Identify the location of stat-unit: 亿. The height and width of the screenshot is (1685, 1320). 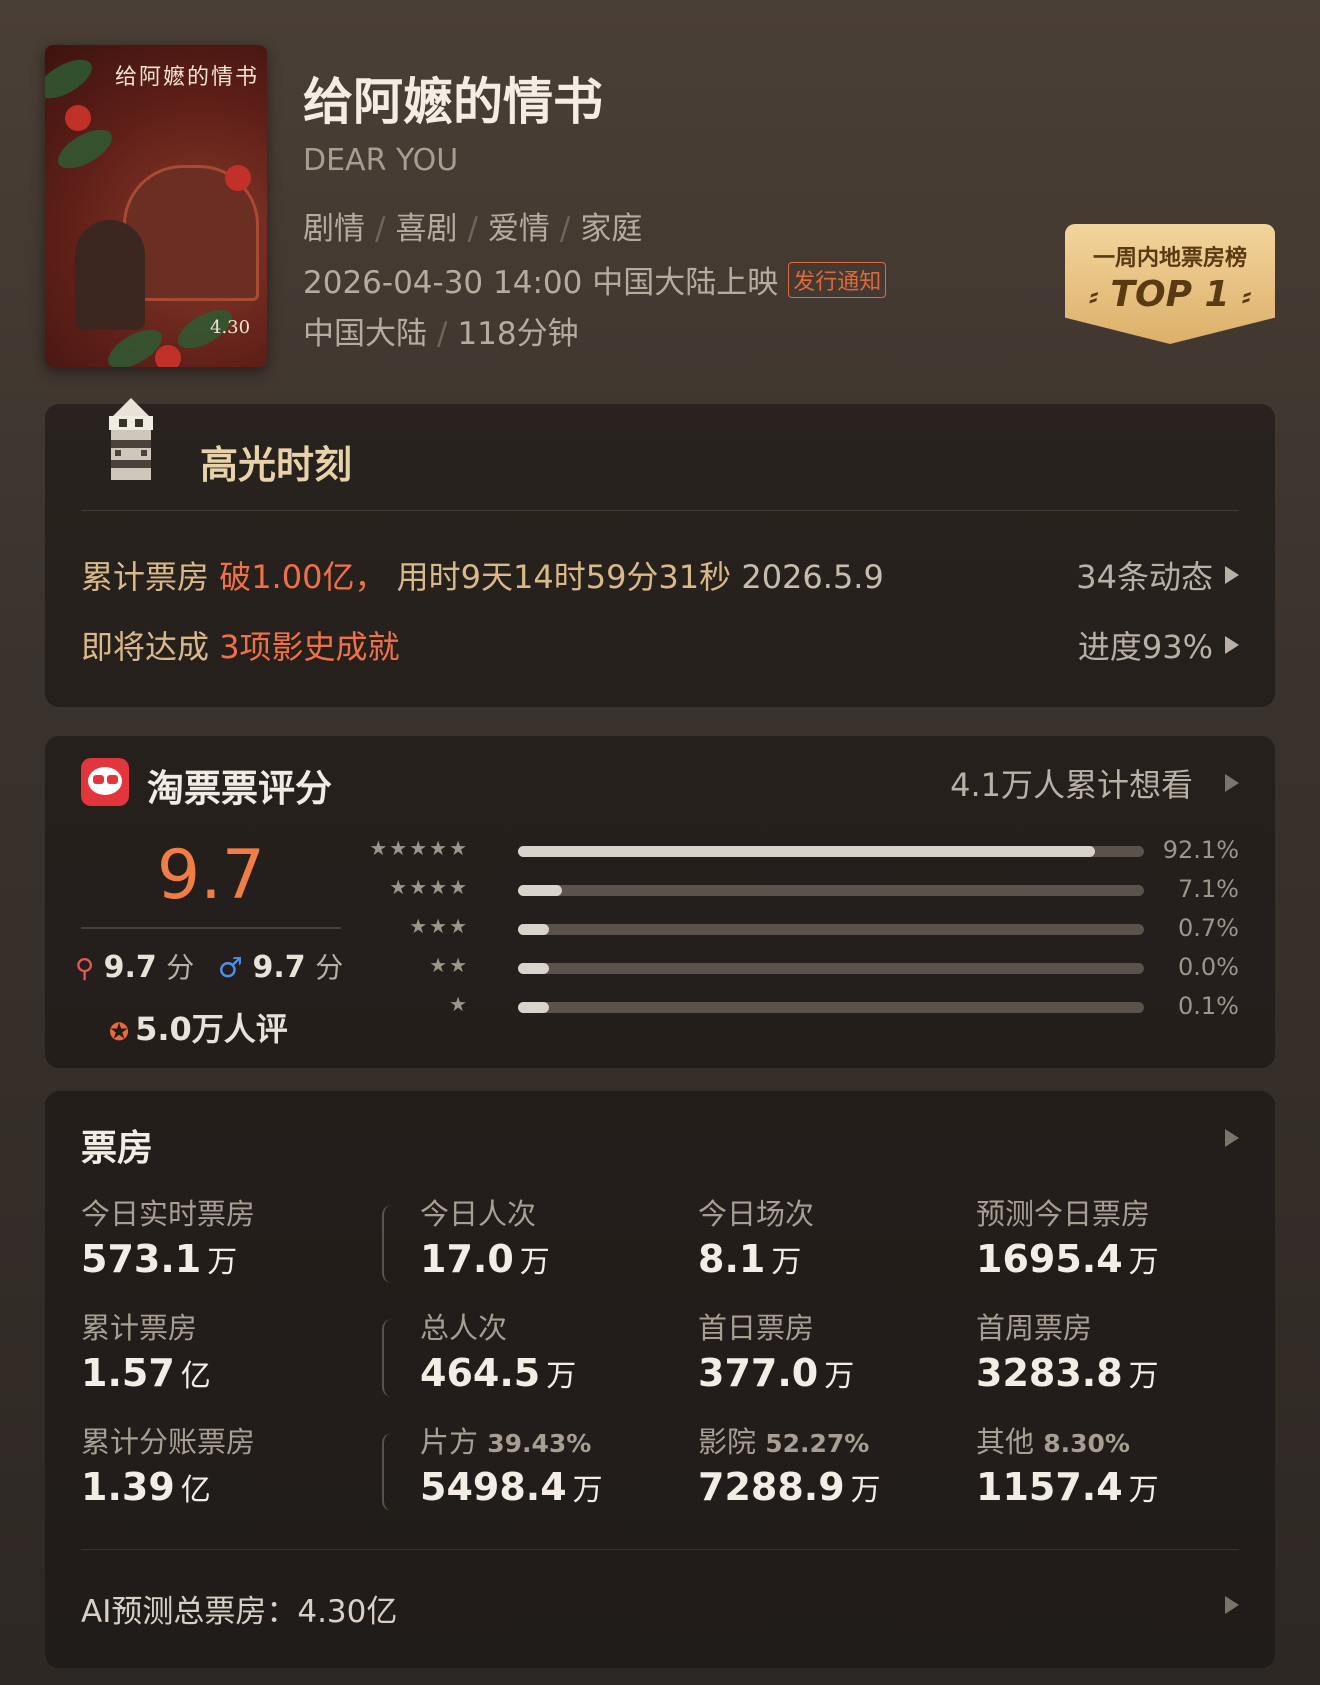
(195, 1490).